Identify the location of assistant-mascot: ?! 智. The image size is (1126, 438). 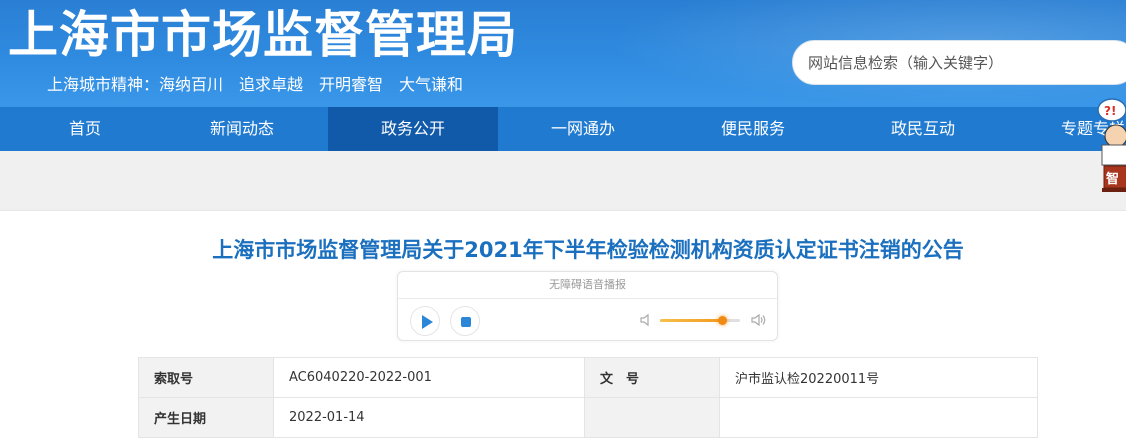
(1107, 148).